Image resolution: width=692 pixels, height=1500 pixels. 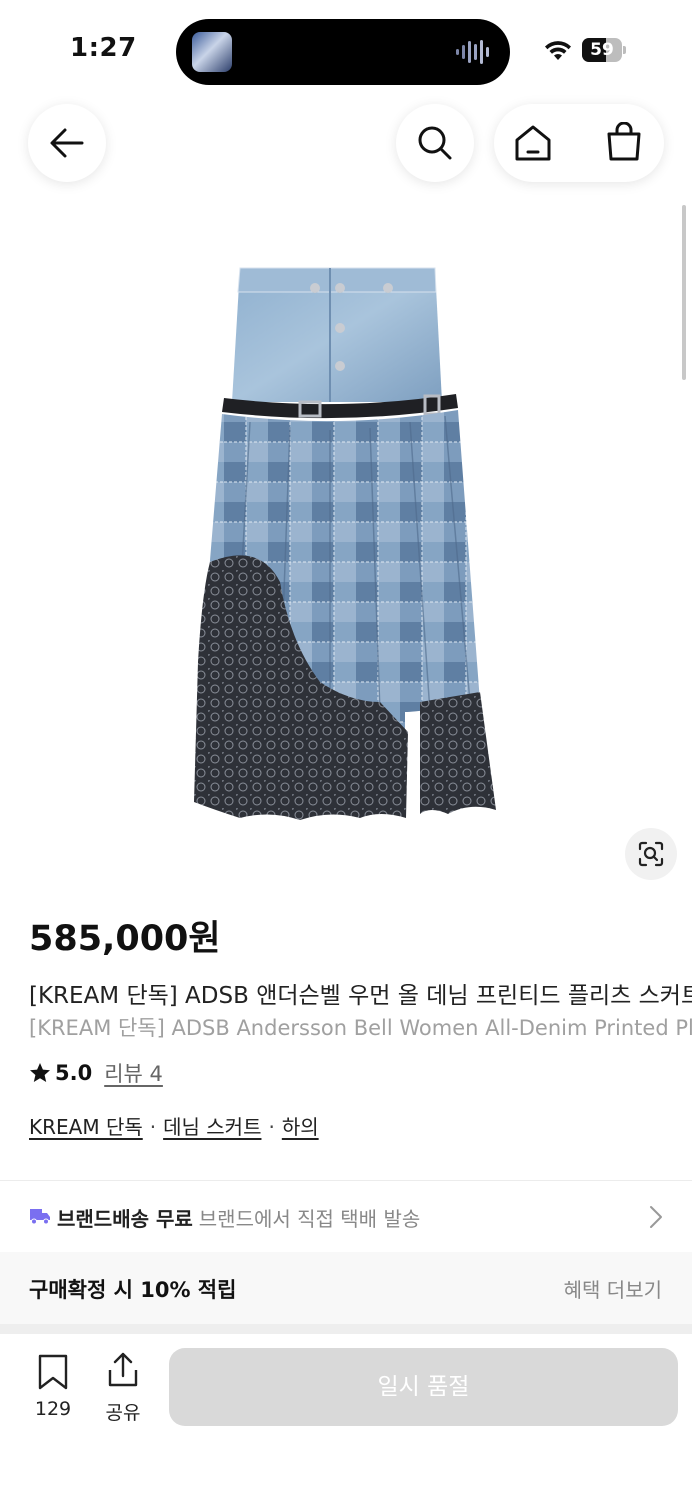 I want to click on product-price: 585,000원, so click(x=125, y=939).